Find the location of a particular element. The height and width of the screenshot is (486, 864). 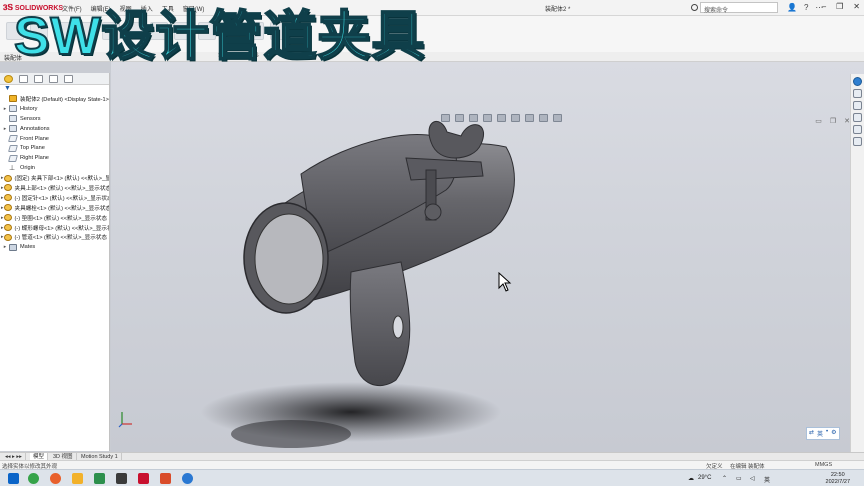

help-icon: ? is located at coordinates (806, 7).